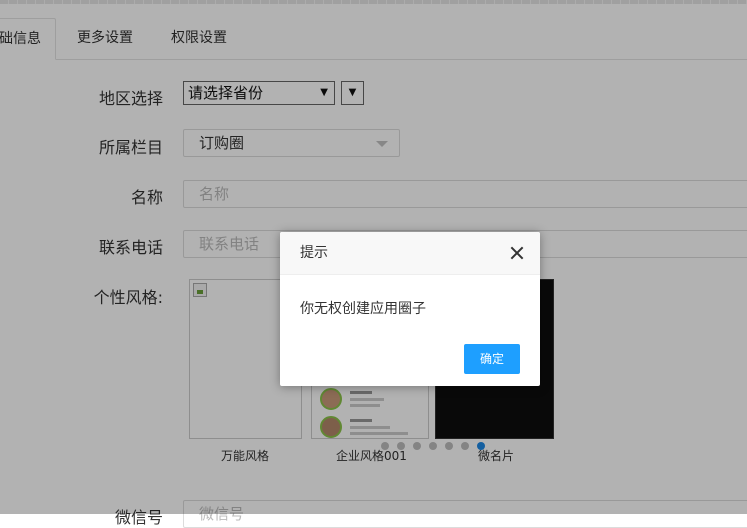 The height and width of the screenshot is (528, 747). I want to click on dialog-title: 提示, so click(314, 253).